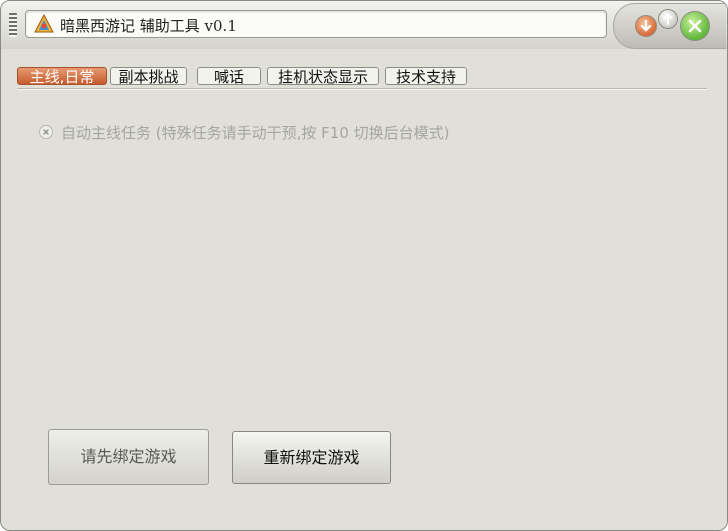 This screenshot has width=728, height=531. I want to click on tab-tech-support: 技术支持, so click(426, 76).